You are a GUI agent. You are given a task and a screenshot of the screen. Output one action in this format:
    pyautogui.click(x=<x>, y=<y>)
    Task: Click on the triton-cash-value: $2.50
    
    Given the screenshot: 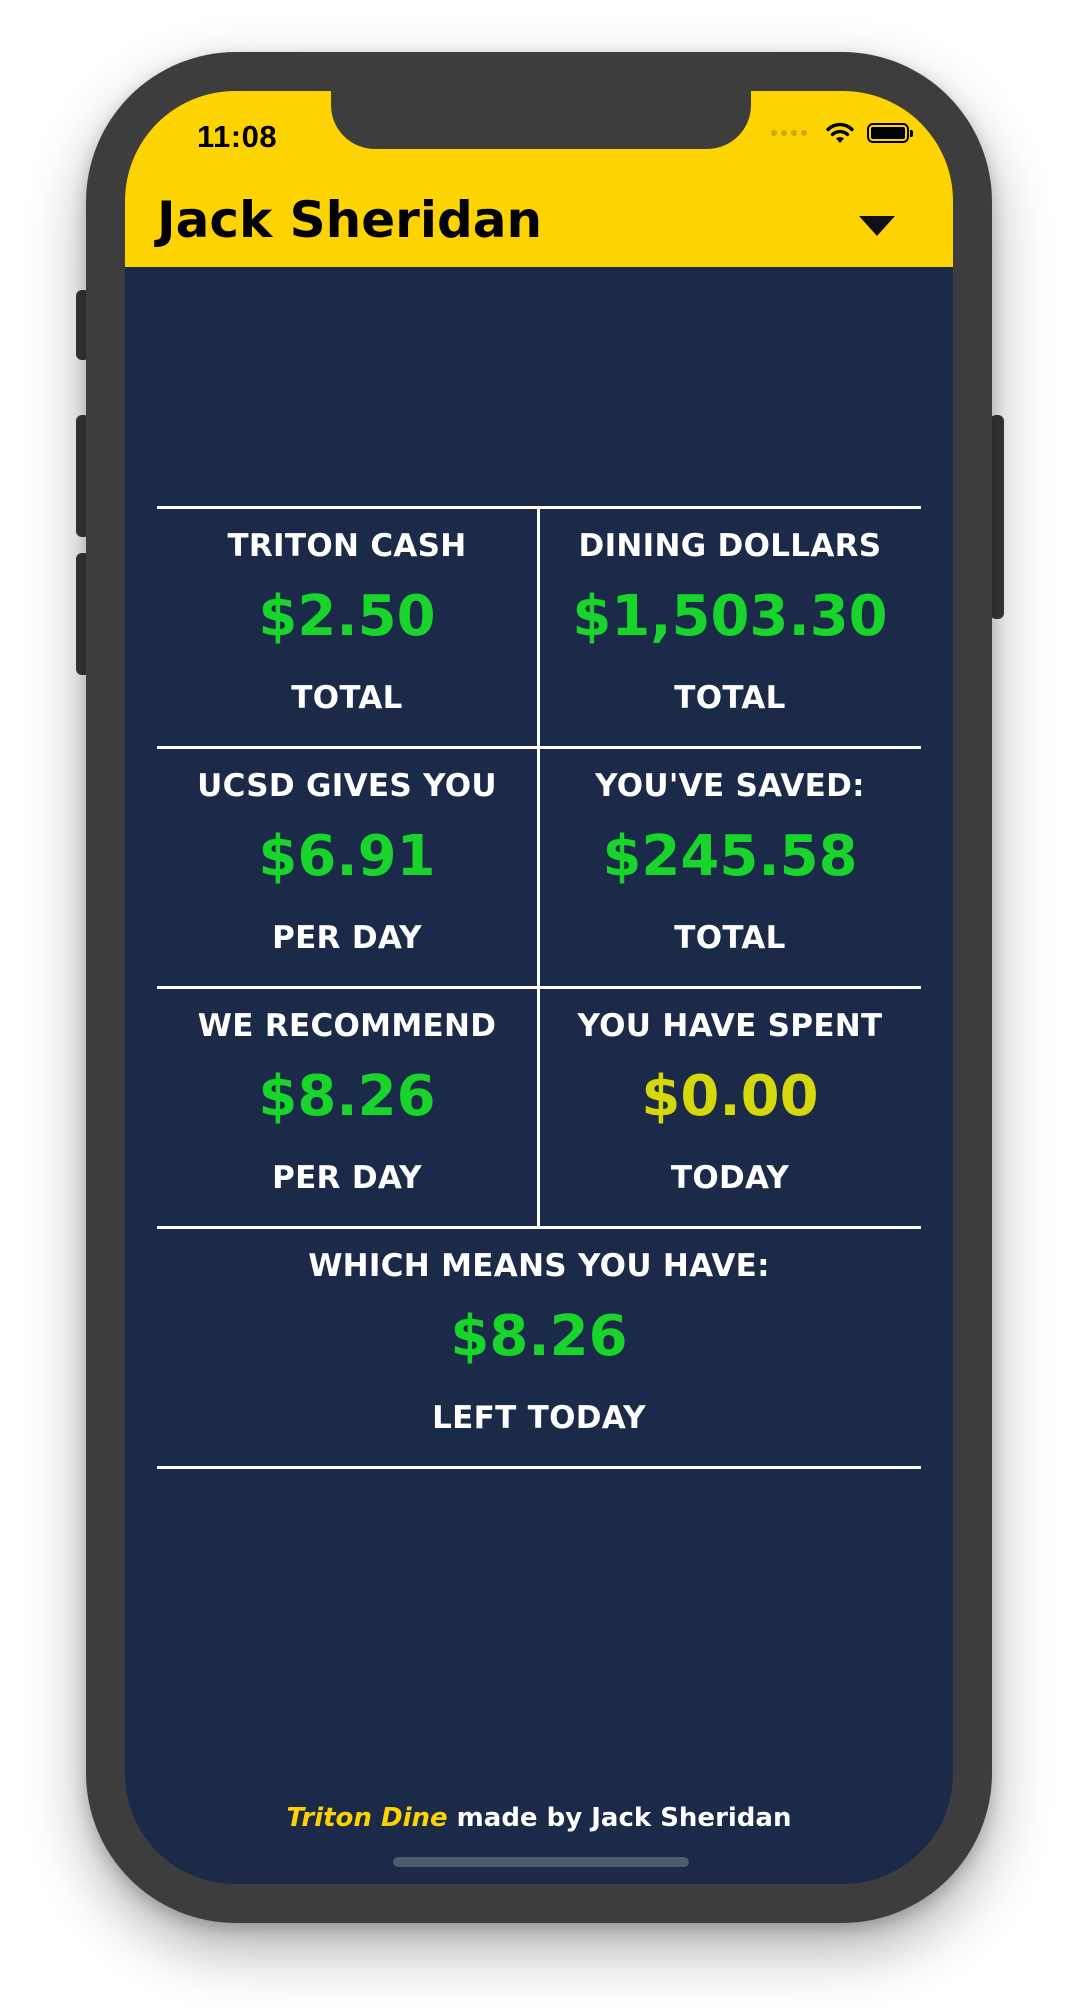 What is the action you would take?
    pyautogui.click(x=347, y=616)
    